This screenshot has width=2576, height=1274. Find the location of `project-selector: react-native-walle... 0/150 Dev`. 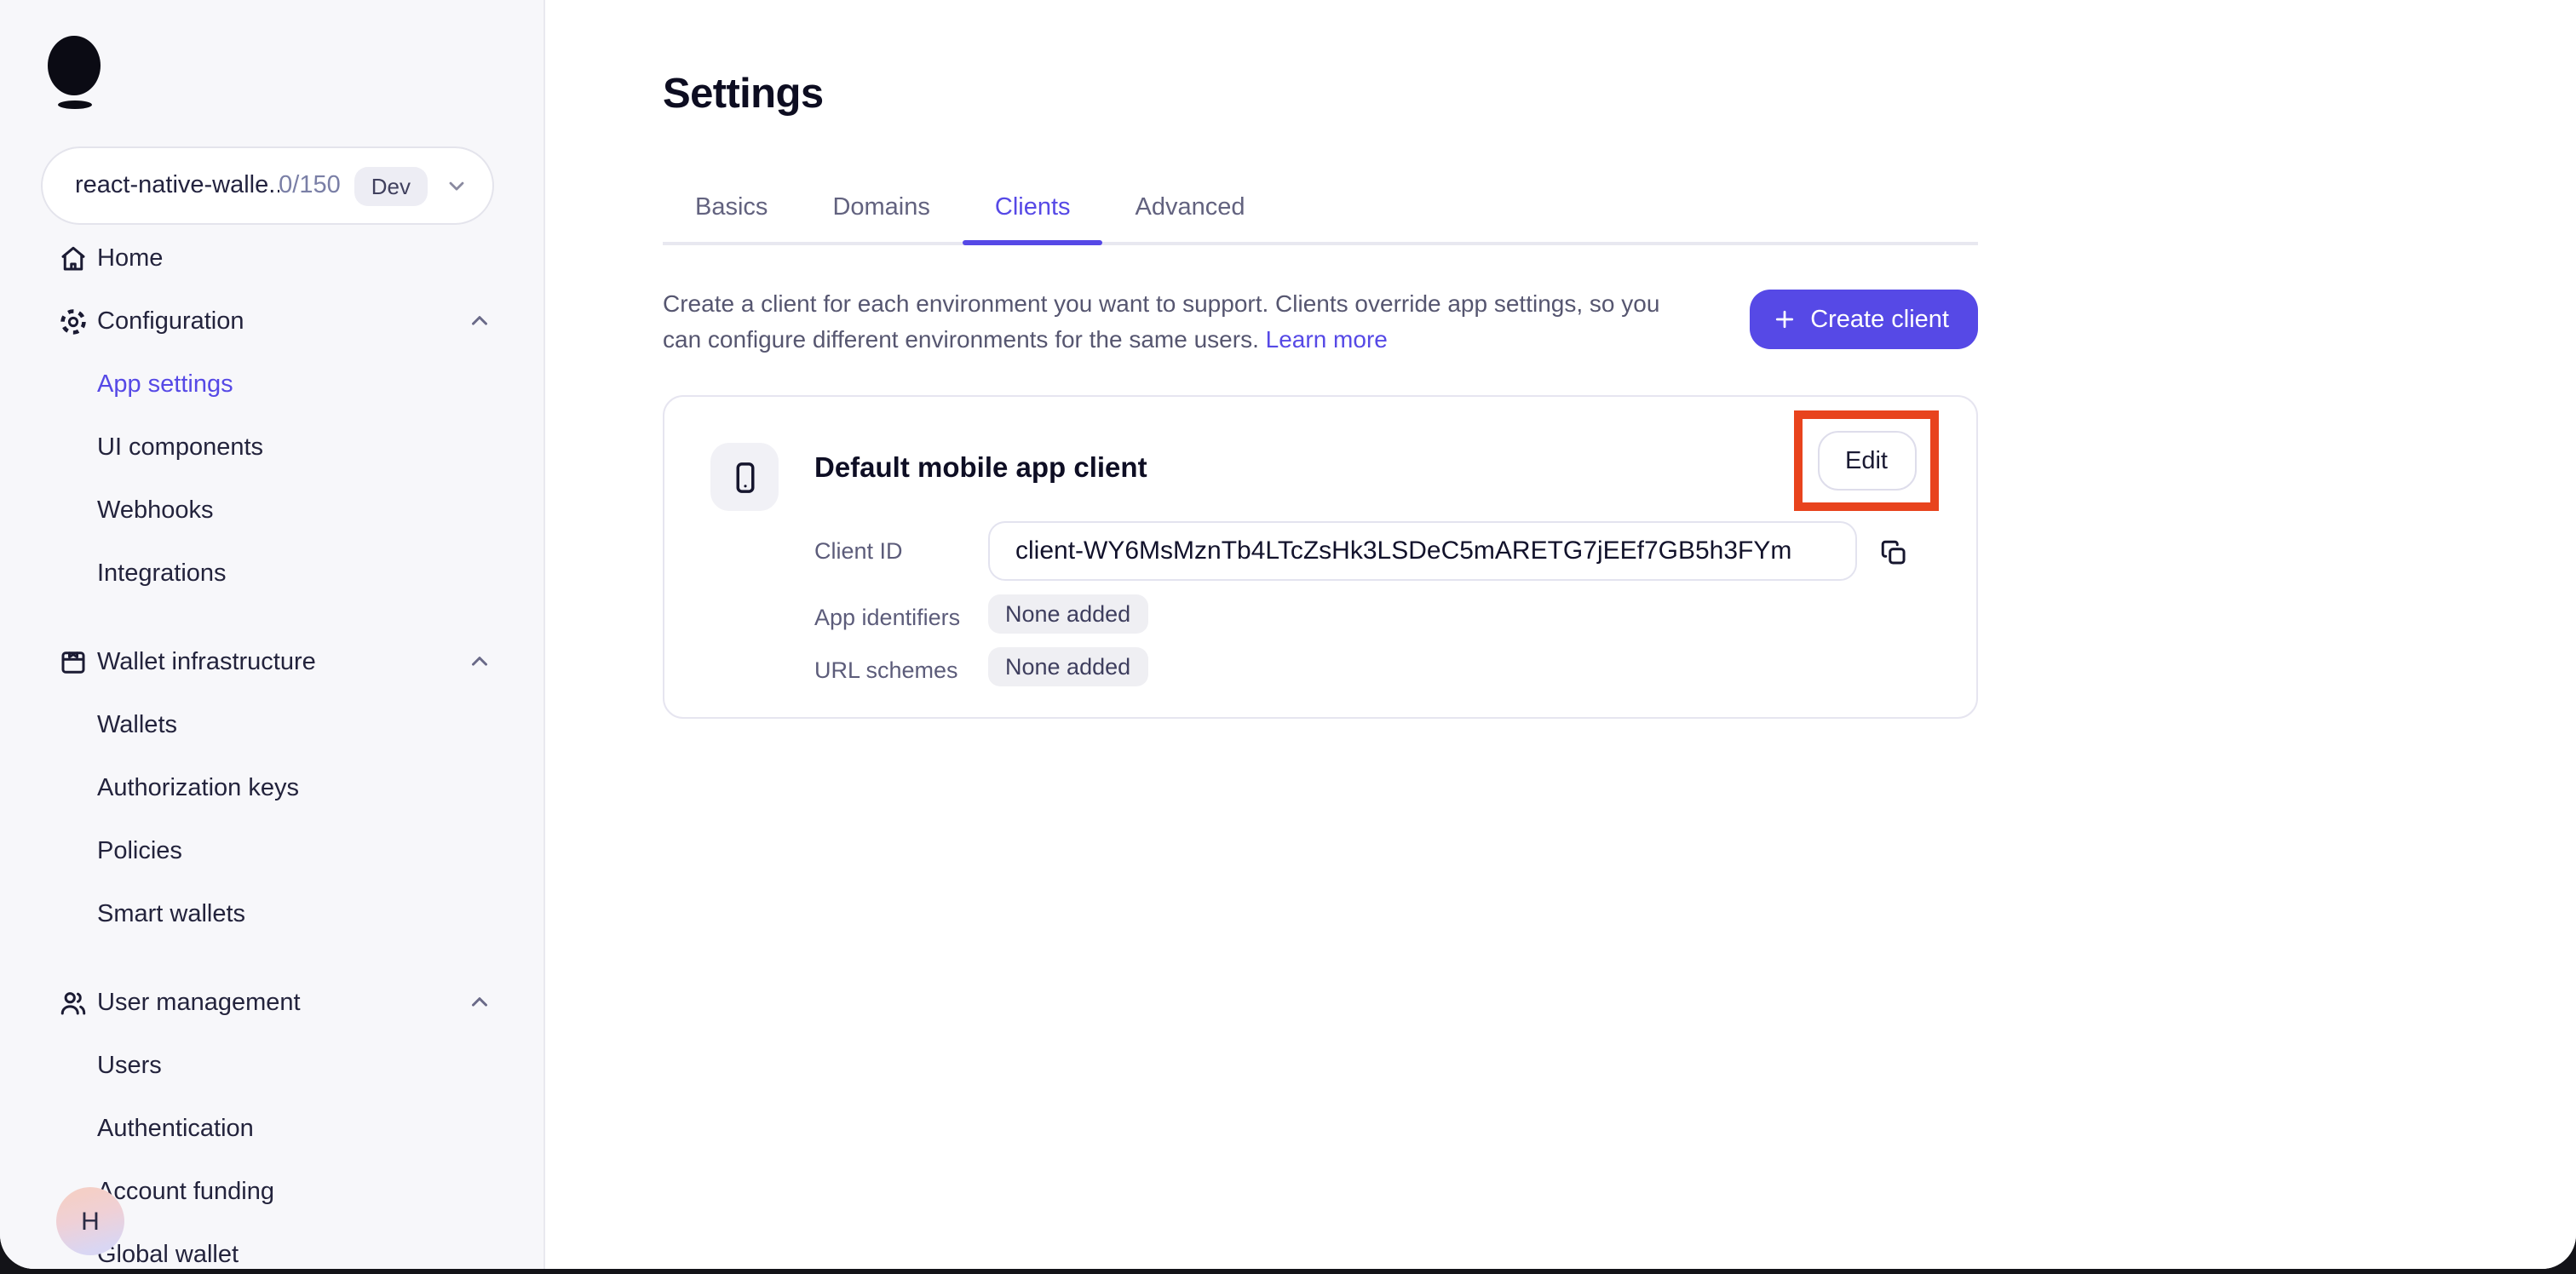

project-selector: react-native-walle... 0/150 Dev is located at coordinates (267, 185).